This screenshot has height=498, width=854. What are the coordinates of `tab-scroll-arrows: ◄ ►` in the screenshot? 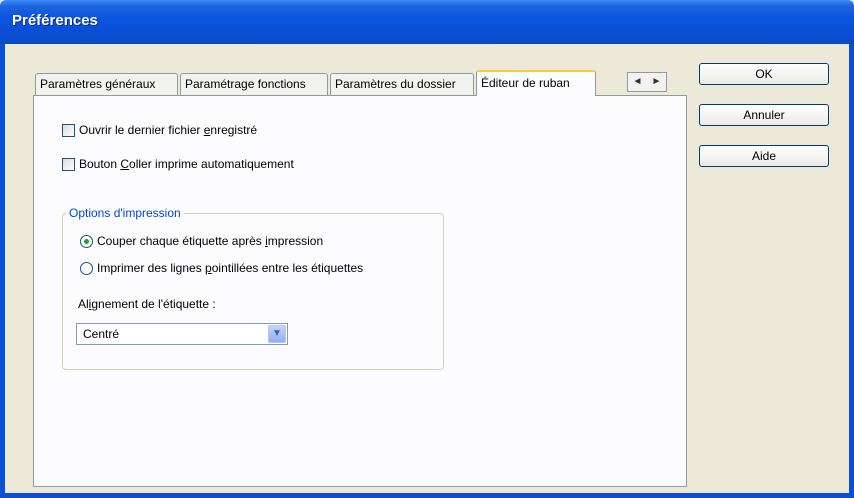 It's located at (647, 82).